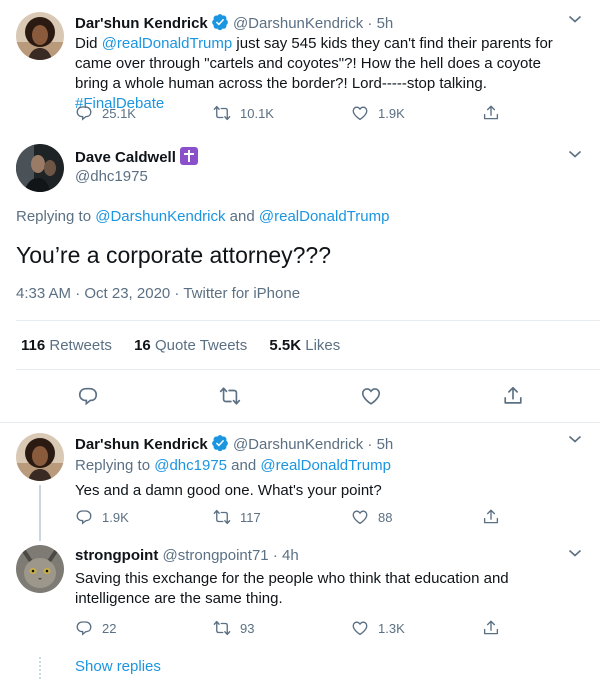 Image resolution: width=600 pixels, height=687 pixels. Describe the element at coordinates (160, 216) in the screenshot. I see `mention-link: @DarshunKendrick` at that location.